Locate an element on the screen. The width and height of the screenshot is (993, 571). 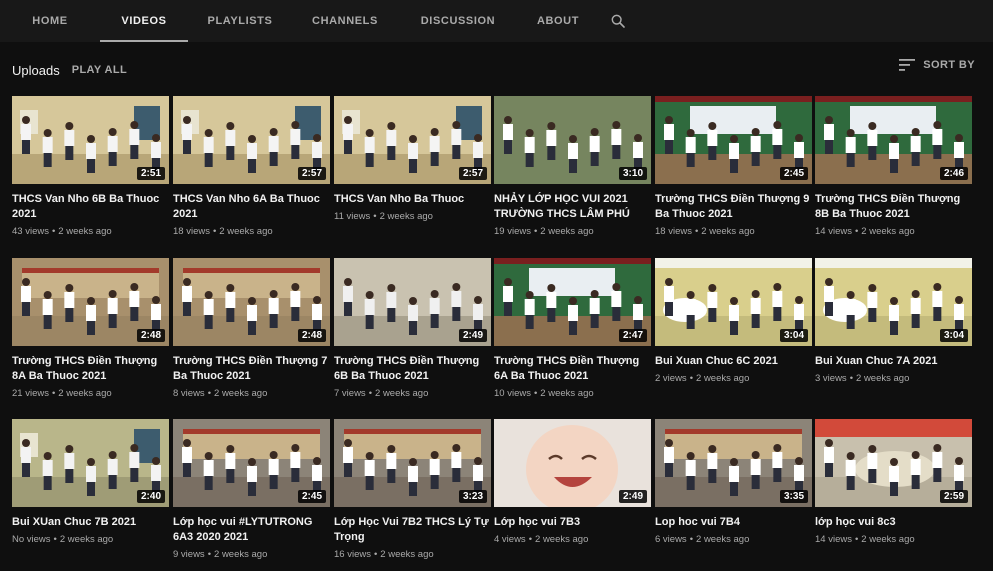
video-thumbnail: 2:47 is located at coordinates (572, 302).